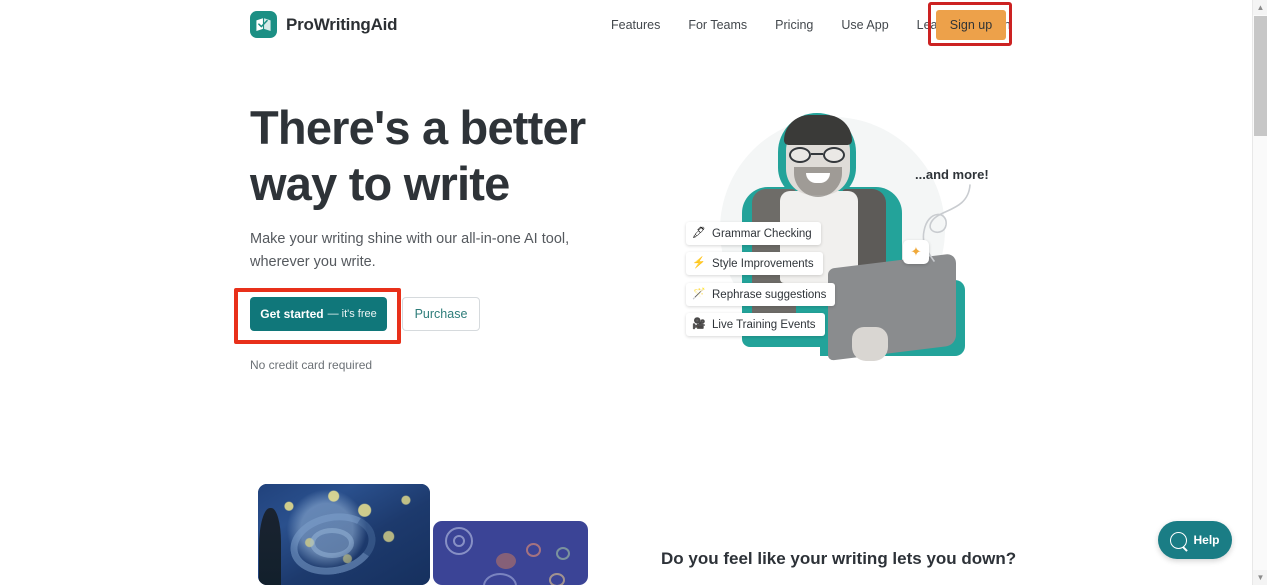 This screenshot has height=585, width=1267. Describe the element at coordinates (764, 324) in the screenshot. I see `feature-card-label: Live Training Events` at that location.